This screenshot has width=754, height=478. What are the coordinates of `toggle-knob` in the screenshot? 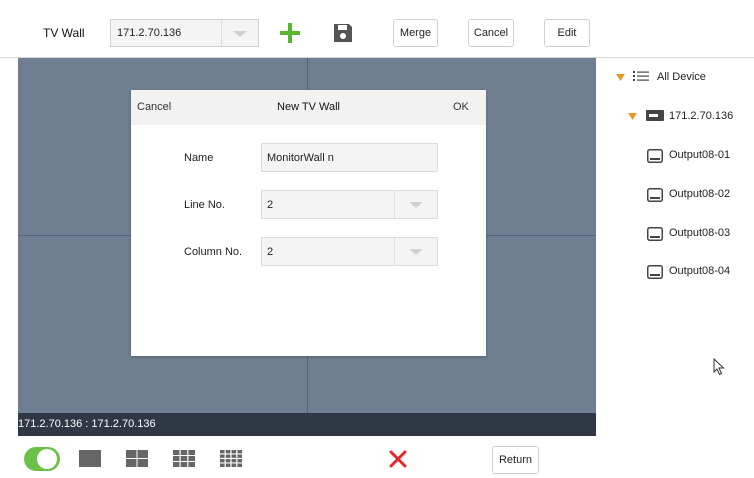 It's located at (47, 459).